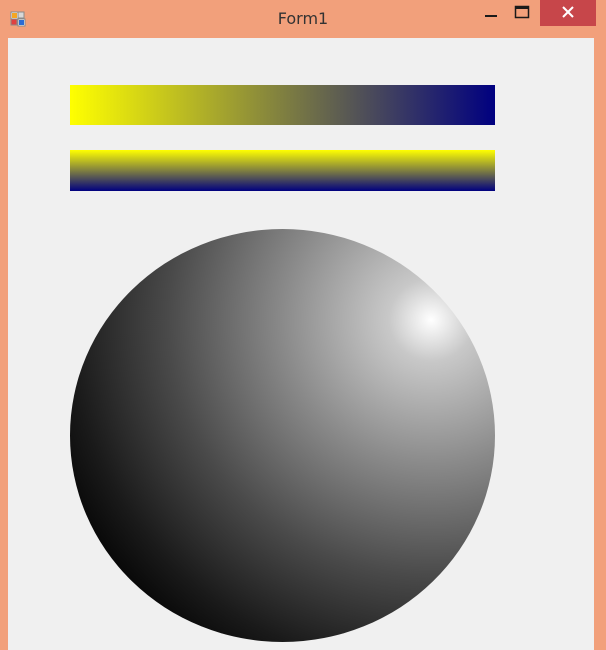  What do you see at coordinates (282, 170) in the screenshot?
I see `vertical-gradient-bar` at bounding box center [282, 170].